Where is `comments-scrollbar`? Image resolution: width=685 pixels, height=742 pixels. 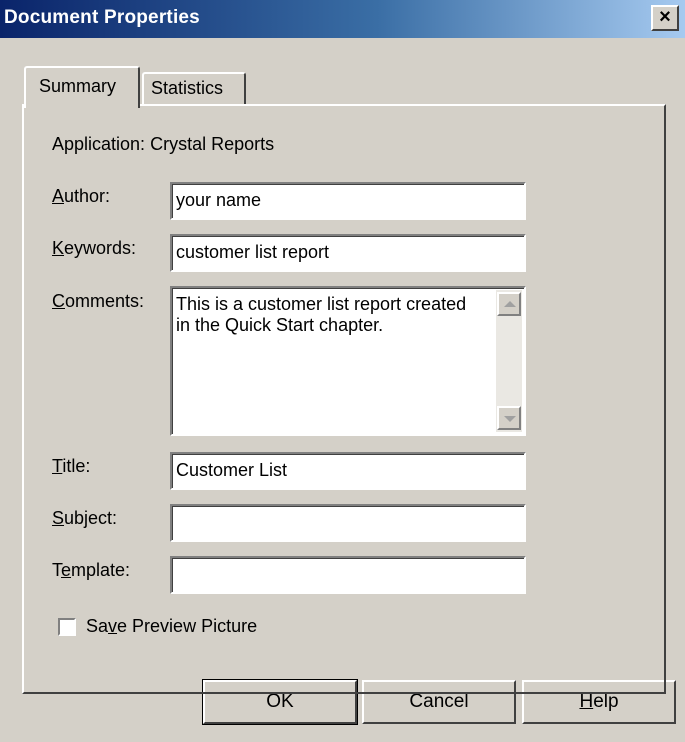
comments-scrollbar is located at coordinates (509, 361).